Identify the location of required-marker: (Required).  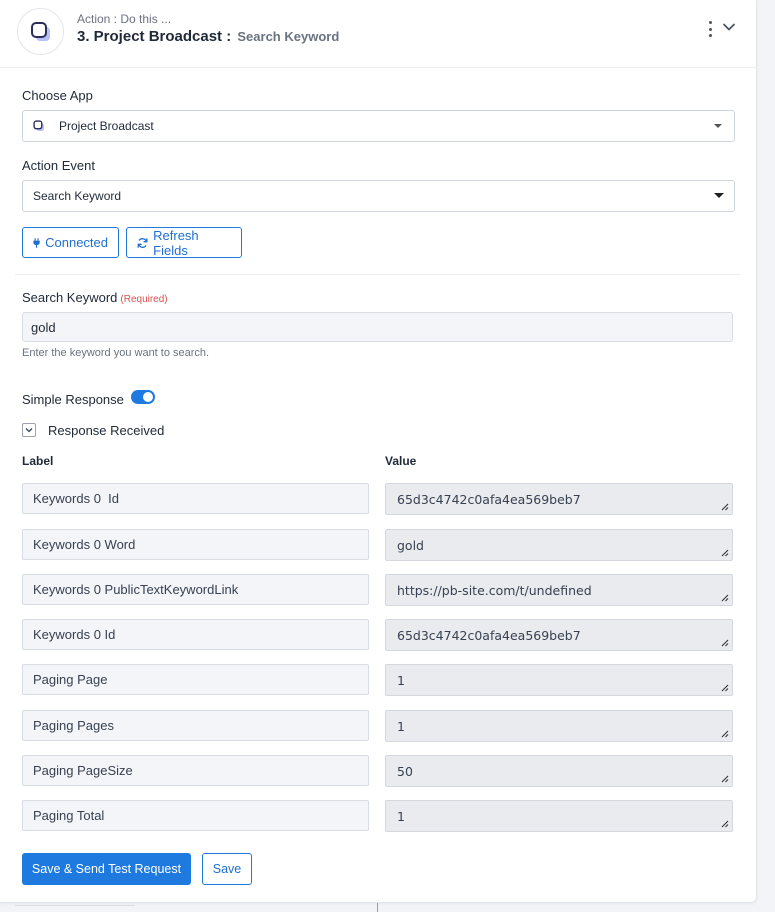
(144, 299).